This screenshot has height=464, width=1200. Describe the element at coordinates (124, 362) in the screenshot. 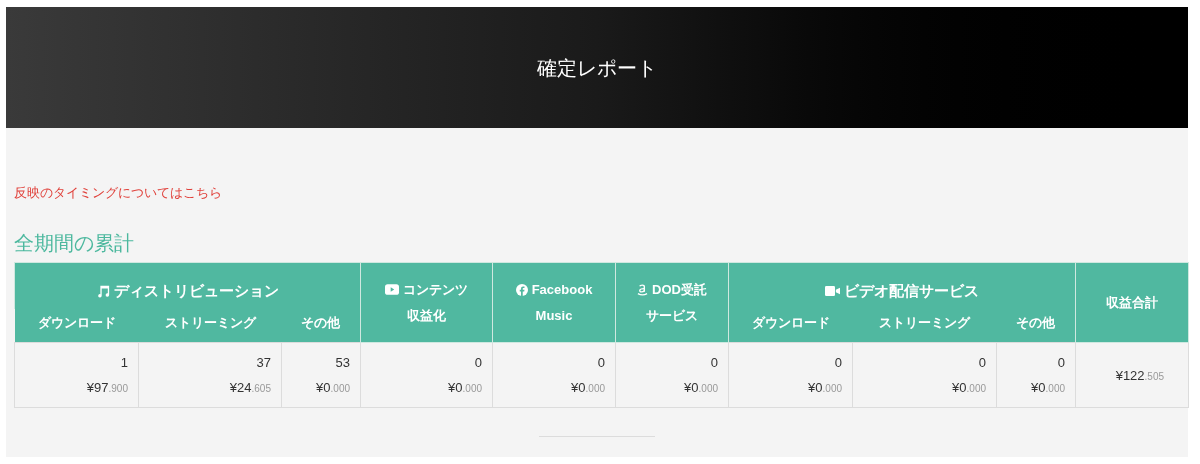

I see `count: 1` at that location.